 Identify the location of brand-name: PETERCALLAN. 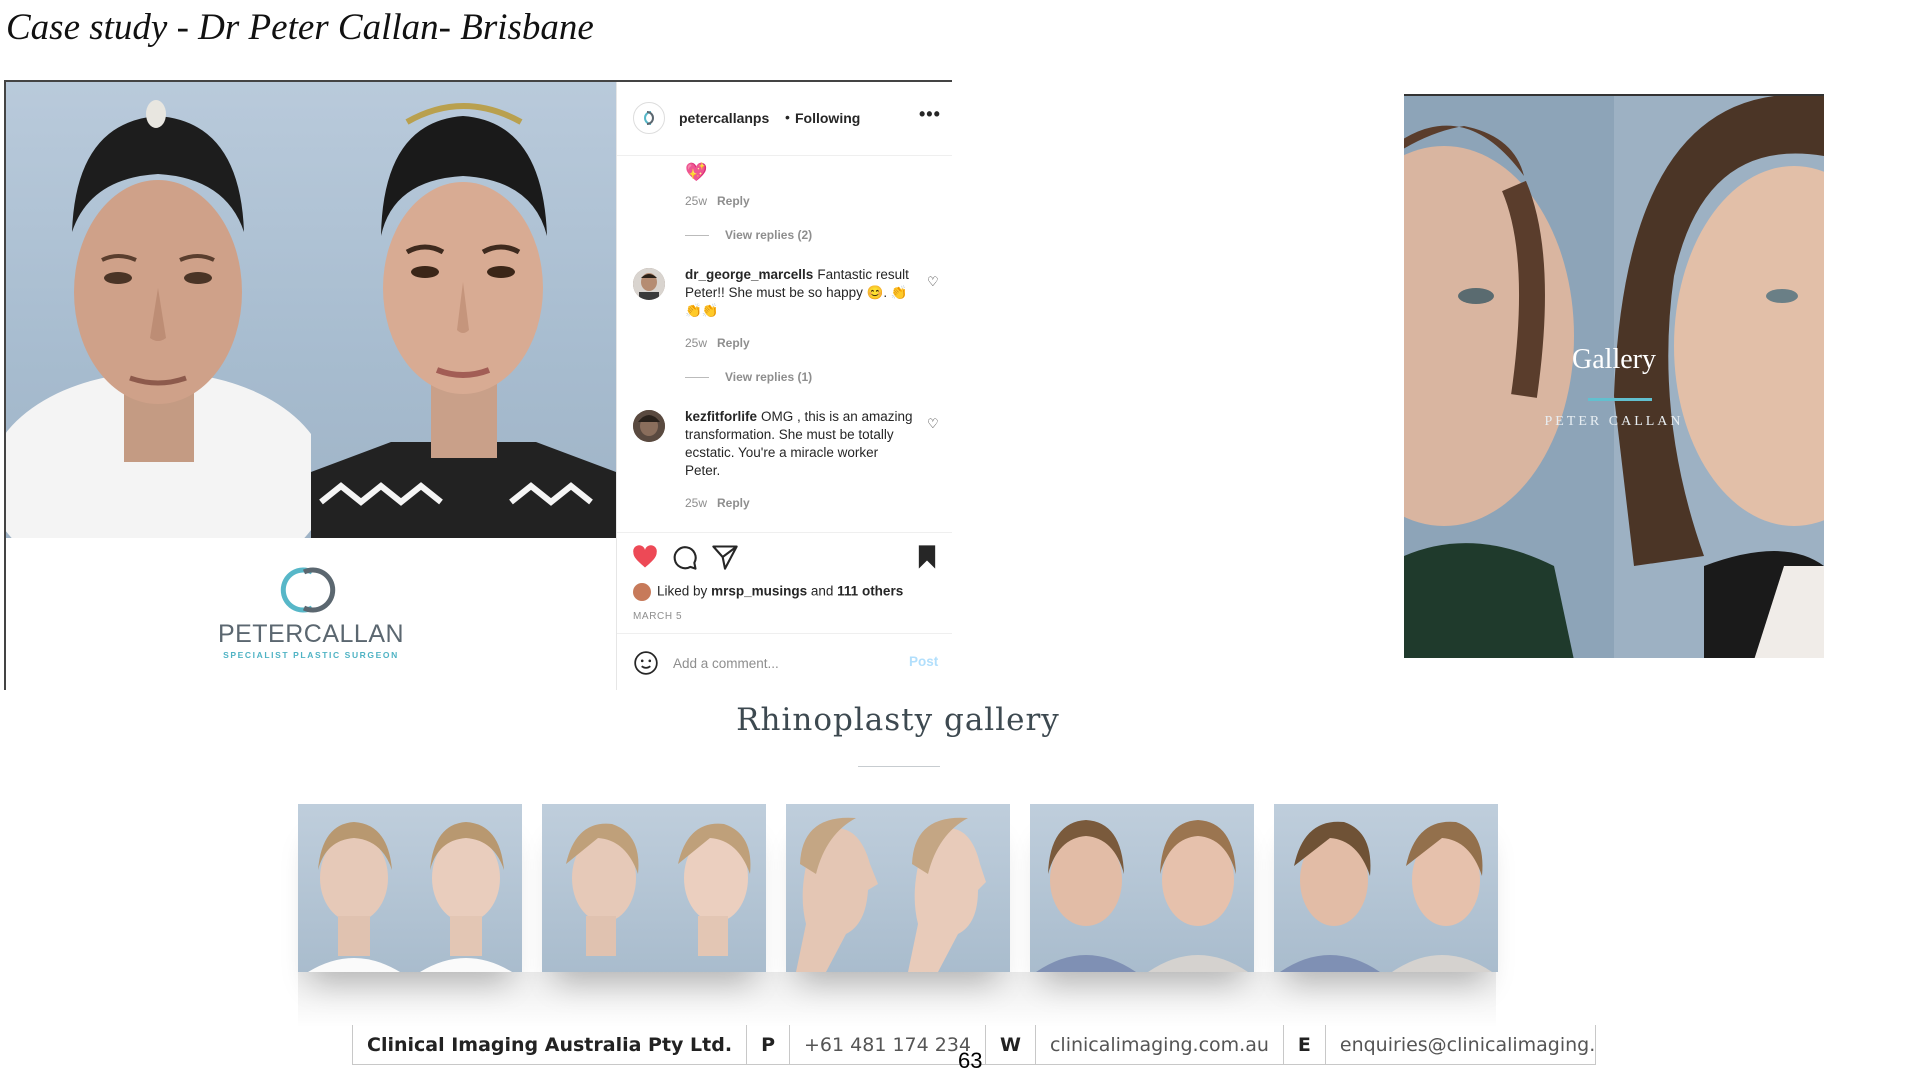
(311, 634).